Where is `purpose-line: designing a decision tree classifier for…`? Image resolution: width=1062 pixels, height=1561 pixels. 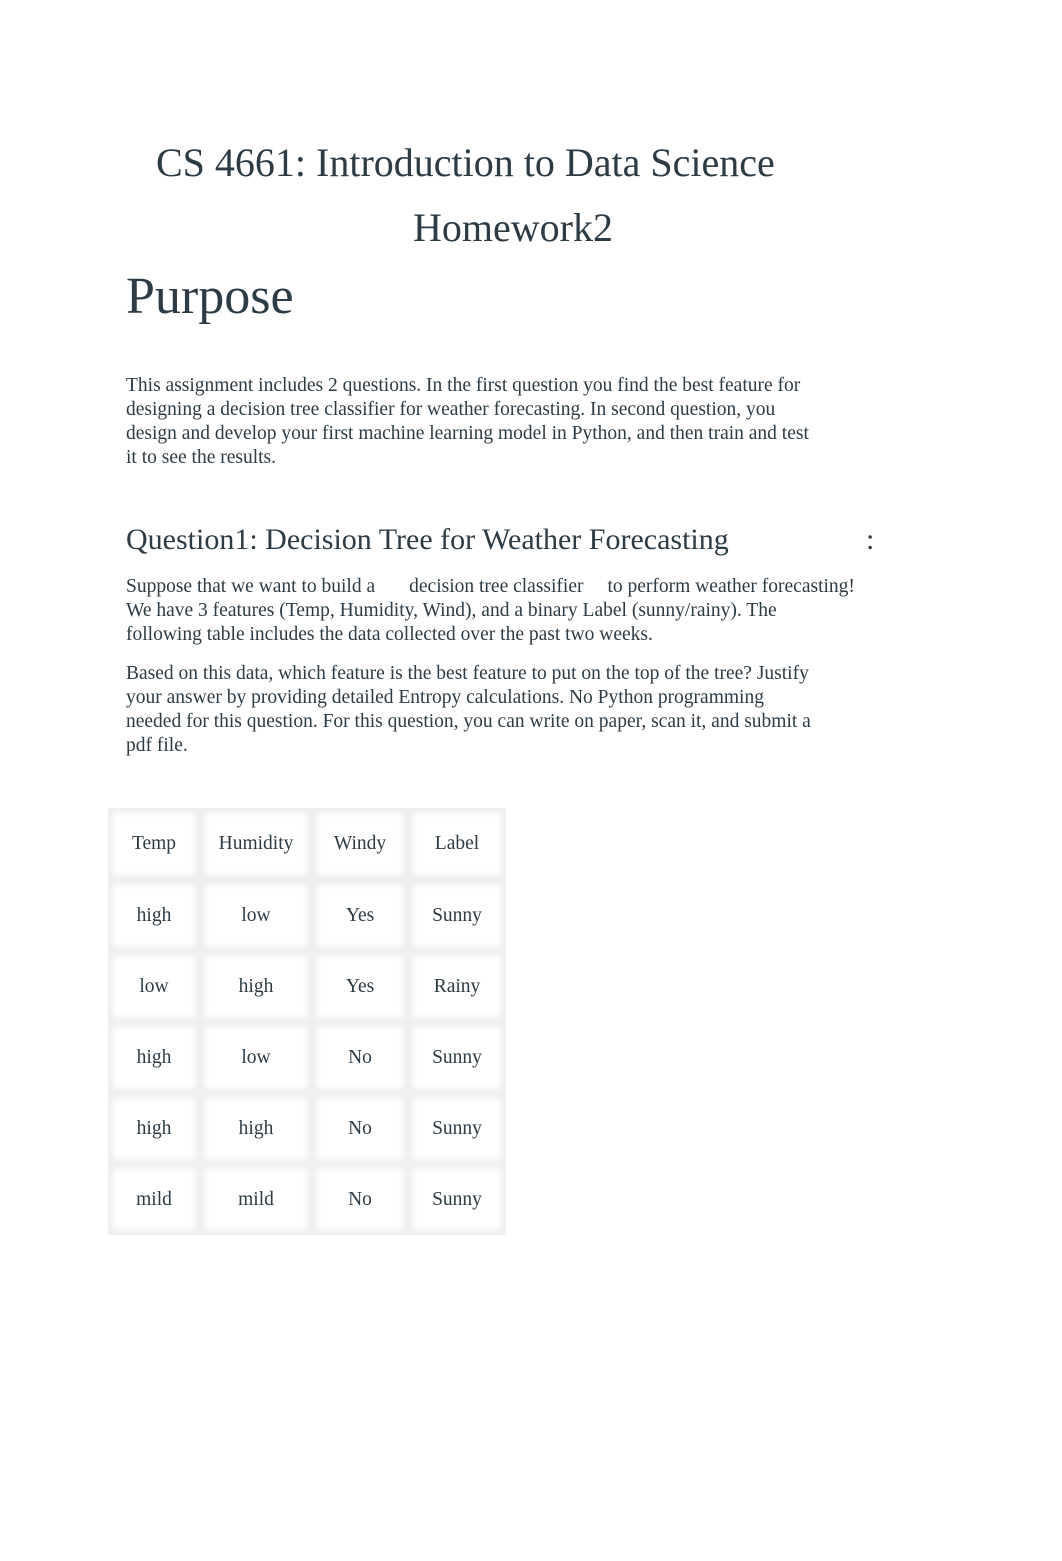 purpose-line: designing a decision tree classifier for… is located at coordinates (451, 409).